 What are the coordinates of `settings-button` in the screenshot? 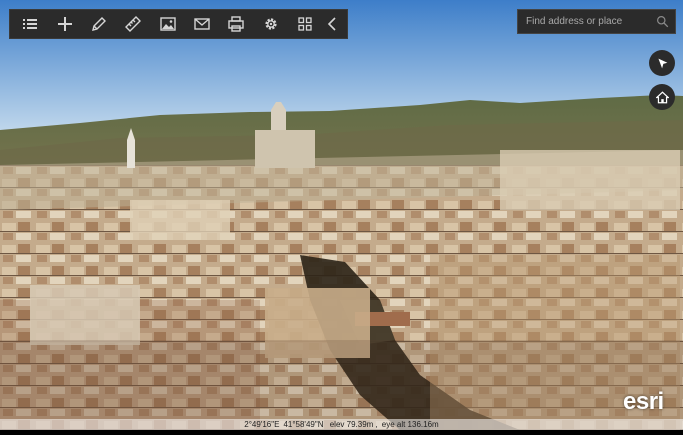 It's located at (271, 24).